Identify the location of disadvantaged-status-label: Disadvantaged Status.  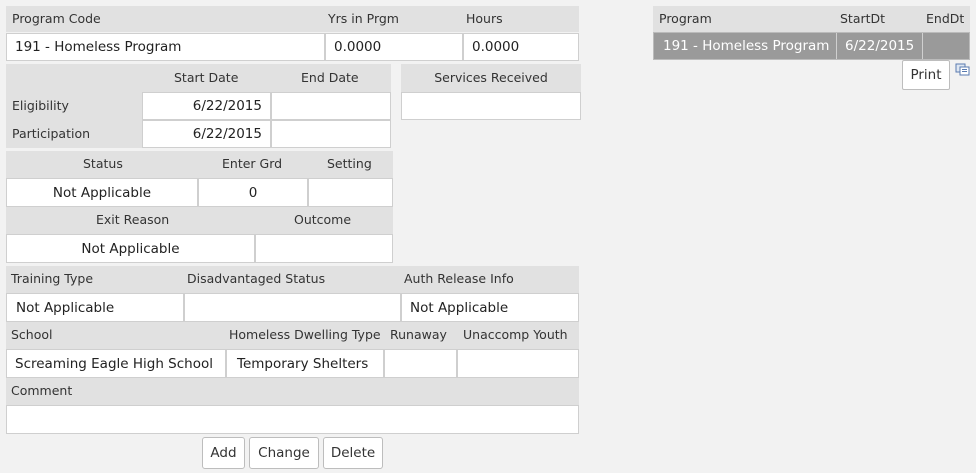
(256, 278).